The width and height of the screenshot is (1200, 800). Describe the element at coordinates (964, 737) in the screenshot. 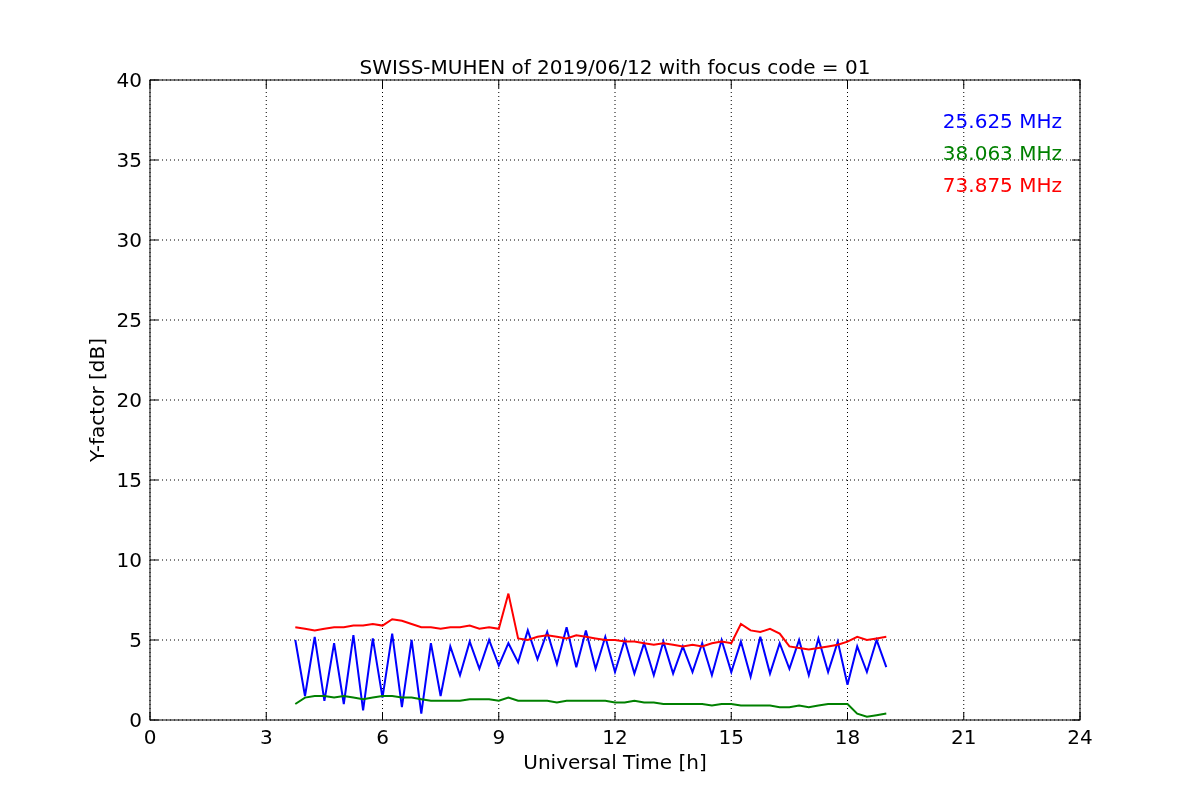

I see `x-tick-label: 21` at that location.